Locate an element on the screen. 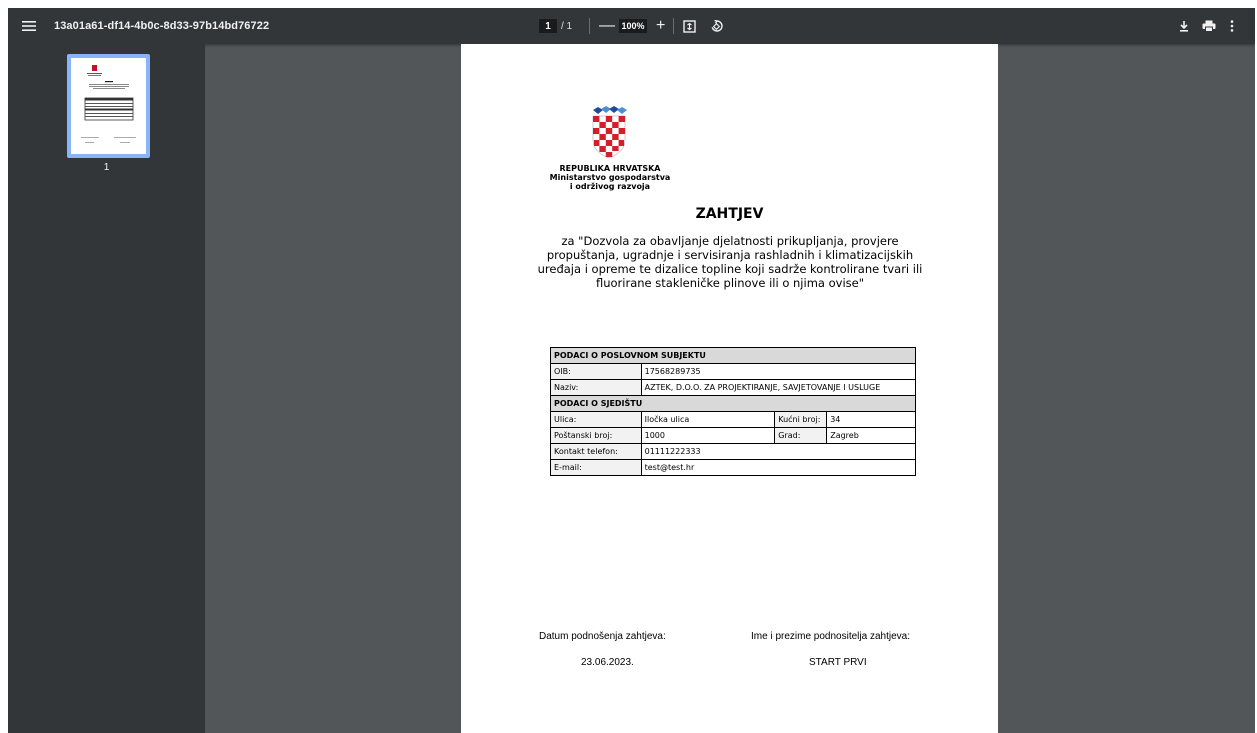 The width and height of the screenshot is (1257, 733). table-row: E-mail: test@test.hr is located at coordinates (733, 467).